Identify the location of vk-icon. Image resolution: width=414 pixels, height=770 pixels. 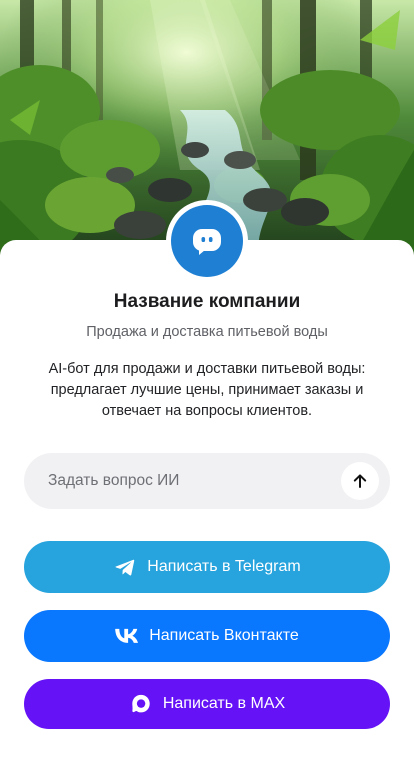
(127, 636).